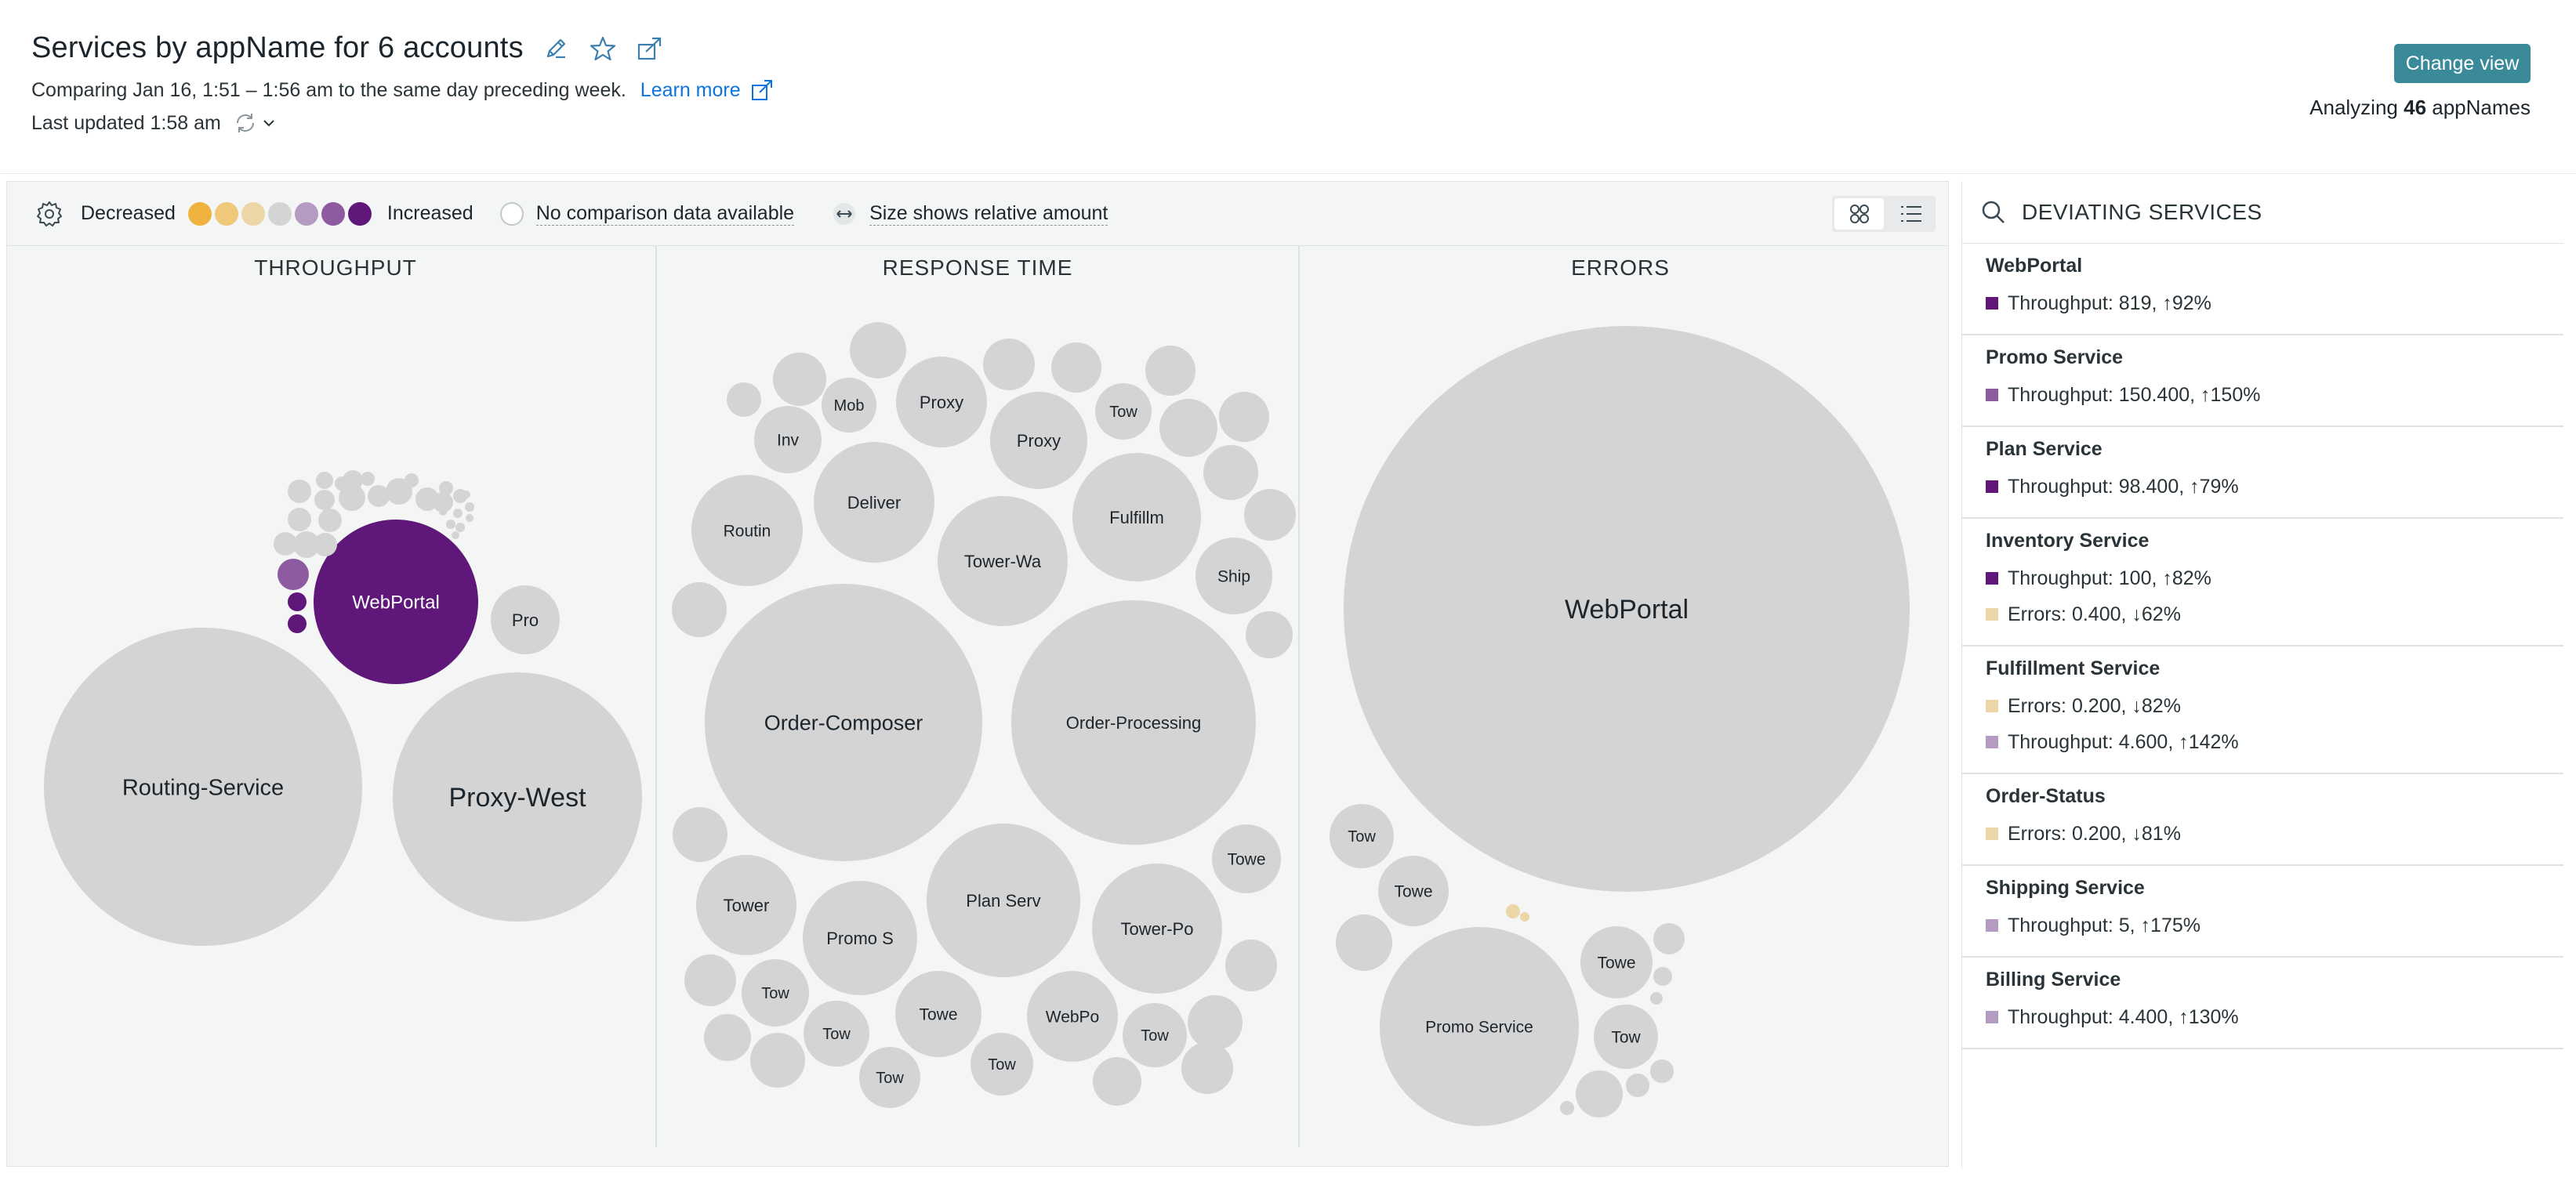  I want to click on legend-increased: Increased, so click(430, 213).